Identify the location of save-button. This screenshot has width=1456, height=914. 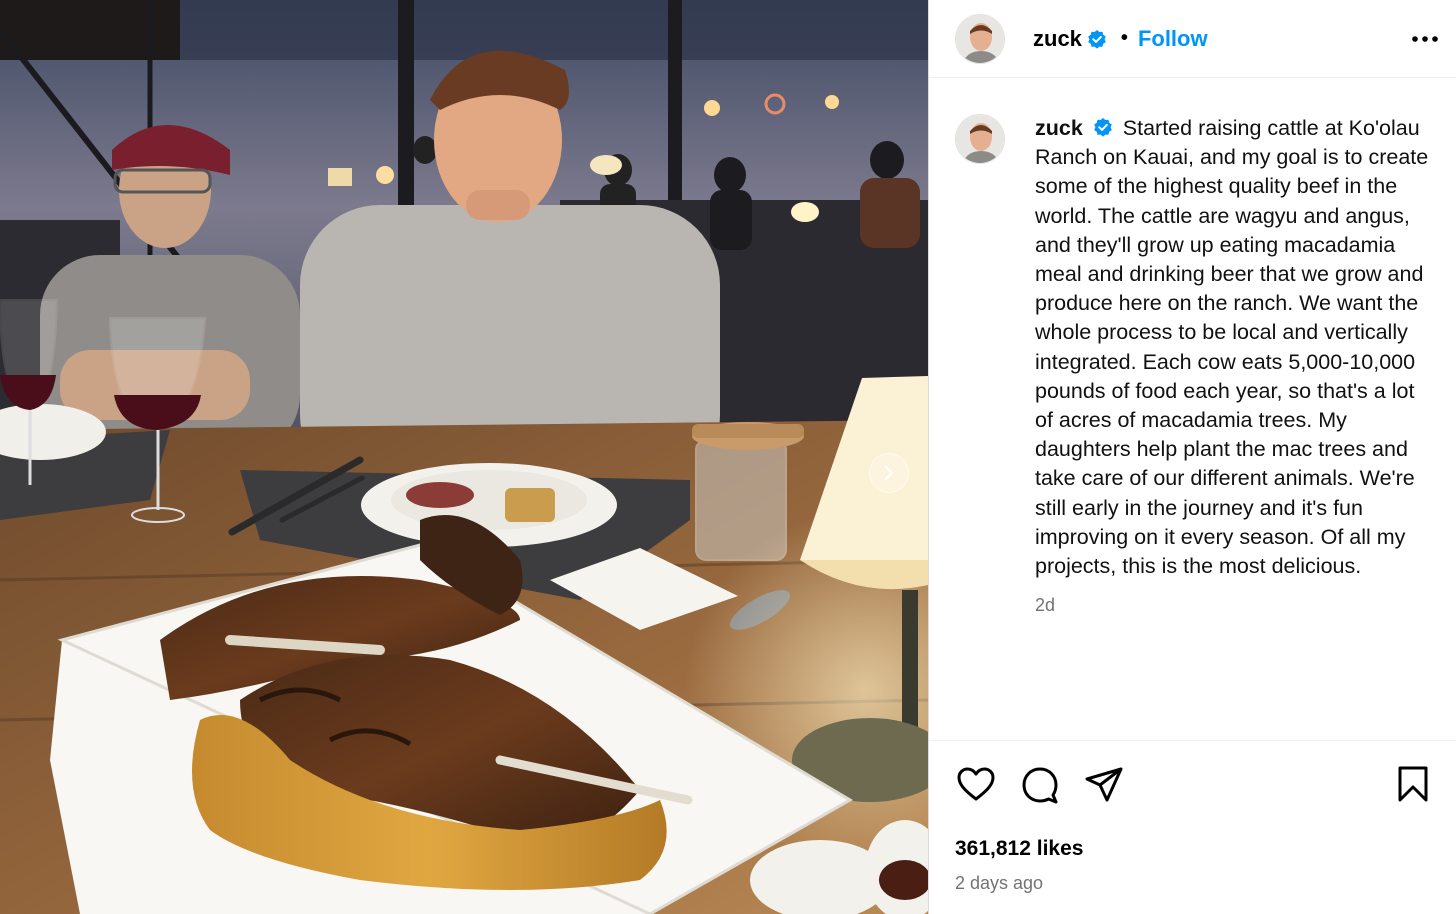
(1413, 784).